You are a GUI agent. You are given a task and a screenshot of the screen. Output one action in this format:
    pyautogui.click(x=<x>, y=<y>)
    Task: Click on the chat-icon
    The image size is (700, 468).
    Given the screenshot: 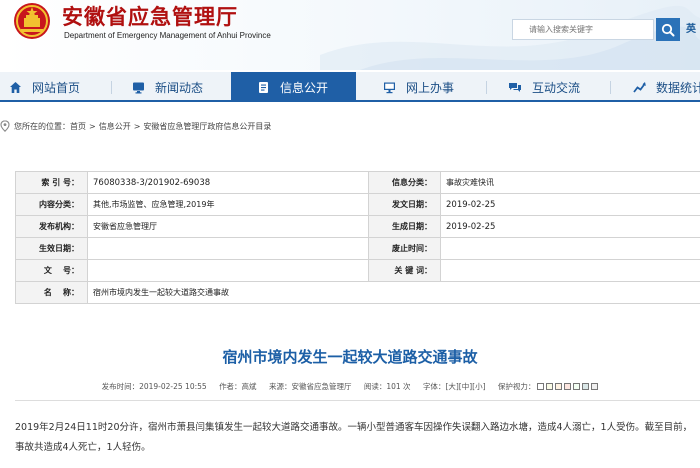 What is the action you would take?
    pyautogui.click(x=515, y=87)
    